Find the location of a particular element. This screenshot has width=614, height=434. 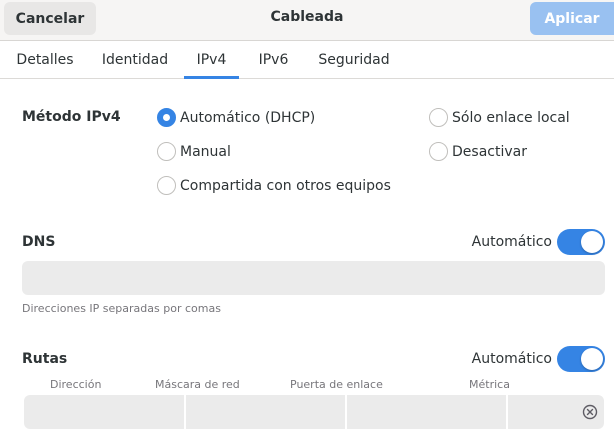

dns-input is located at coordinates (313, 278).